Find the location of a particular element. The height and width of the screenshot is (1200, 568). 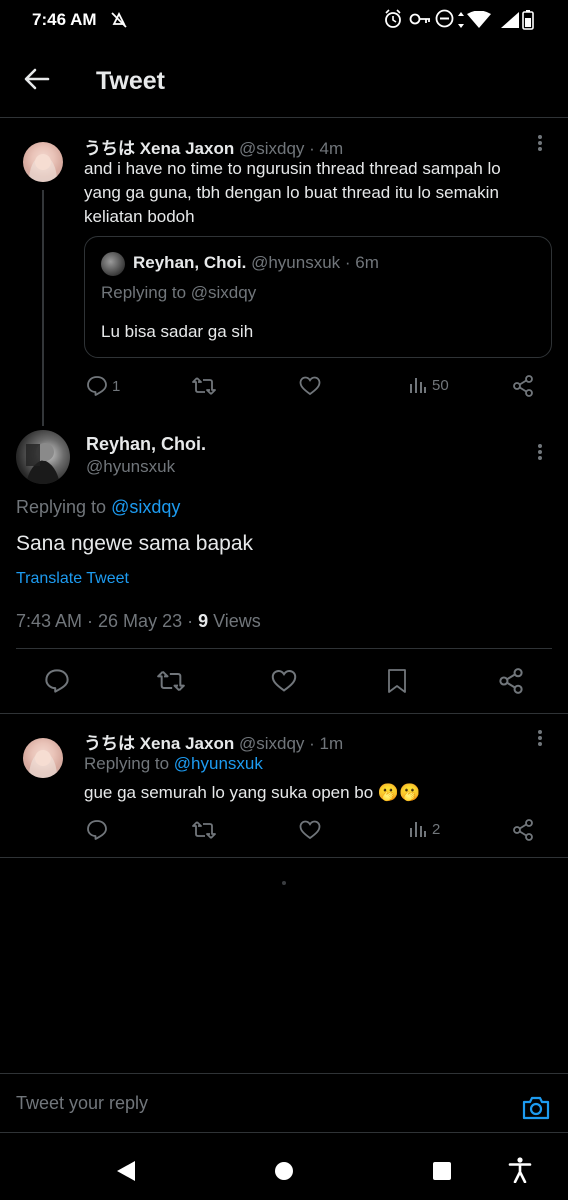

tweet-time: · 6m is located at coordinates (361, 262).